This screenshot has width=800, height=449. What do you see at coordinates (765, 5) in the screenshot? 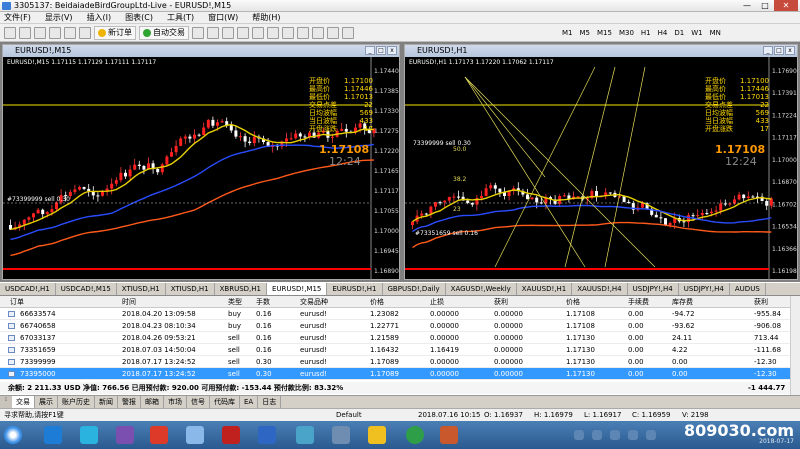
I see `maximize-button: □` at bounding box center [765, 5].